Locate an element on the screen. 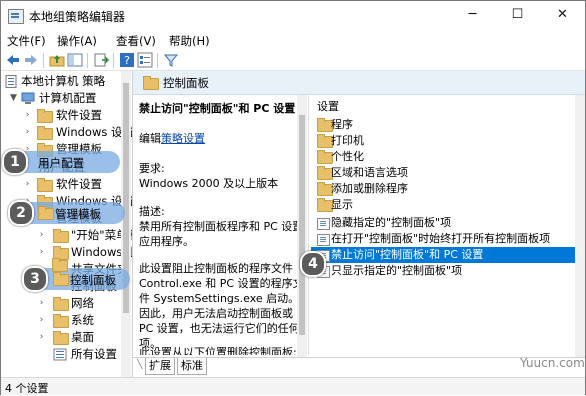 This screenshot has width=586, height=396. watermark: Yuucn.com is located at coordinates (552, 363).